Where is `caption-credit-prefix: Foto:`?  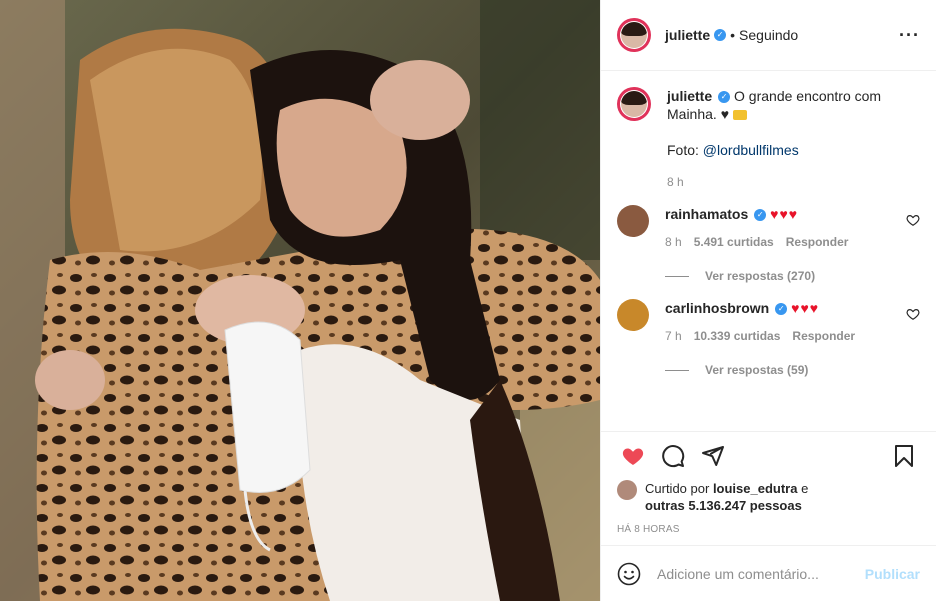
caption-credit-prefix: Foto: is located at coordinates (683, 150).